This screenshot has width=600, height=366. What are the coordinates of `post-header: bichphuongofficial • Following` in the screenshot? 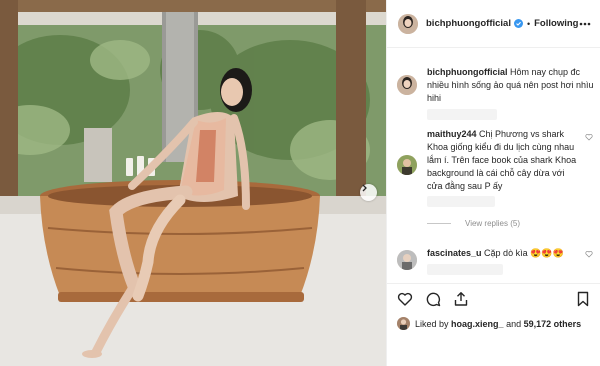 It's located at (493, 24).